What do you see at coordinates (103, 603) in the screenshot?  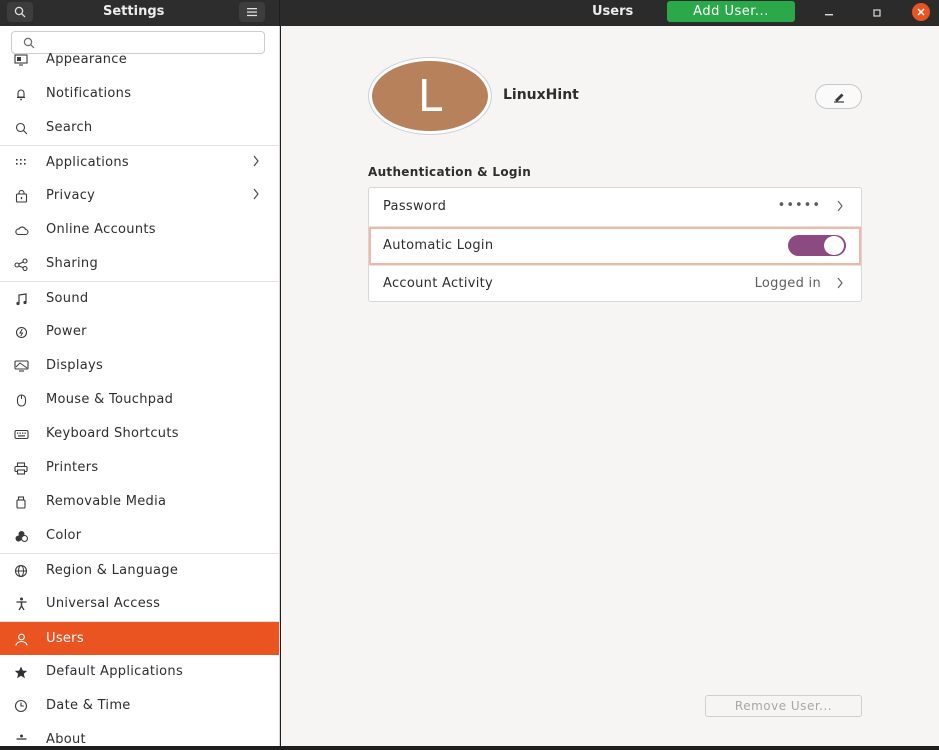 I see `sidebar-item-label: Universal Access` at bounding box center [103, 603].